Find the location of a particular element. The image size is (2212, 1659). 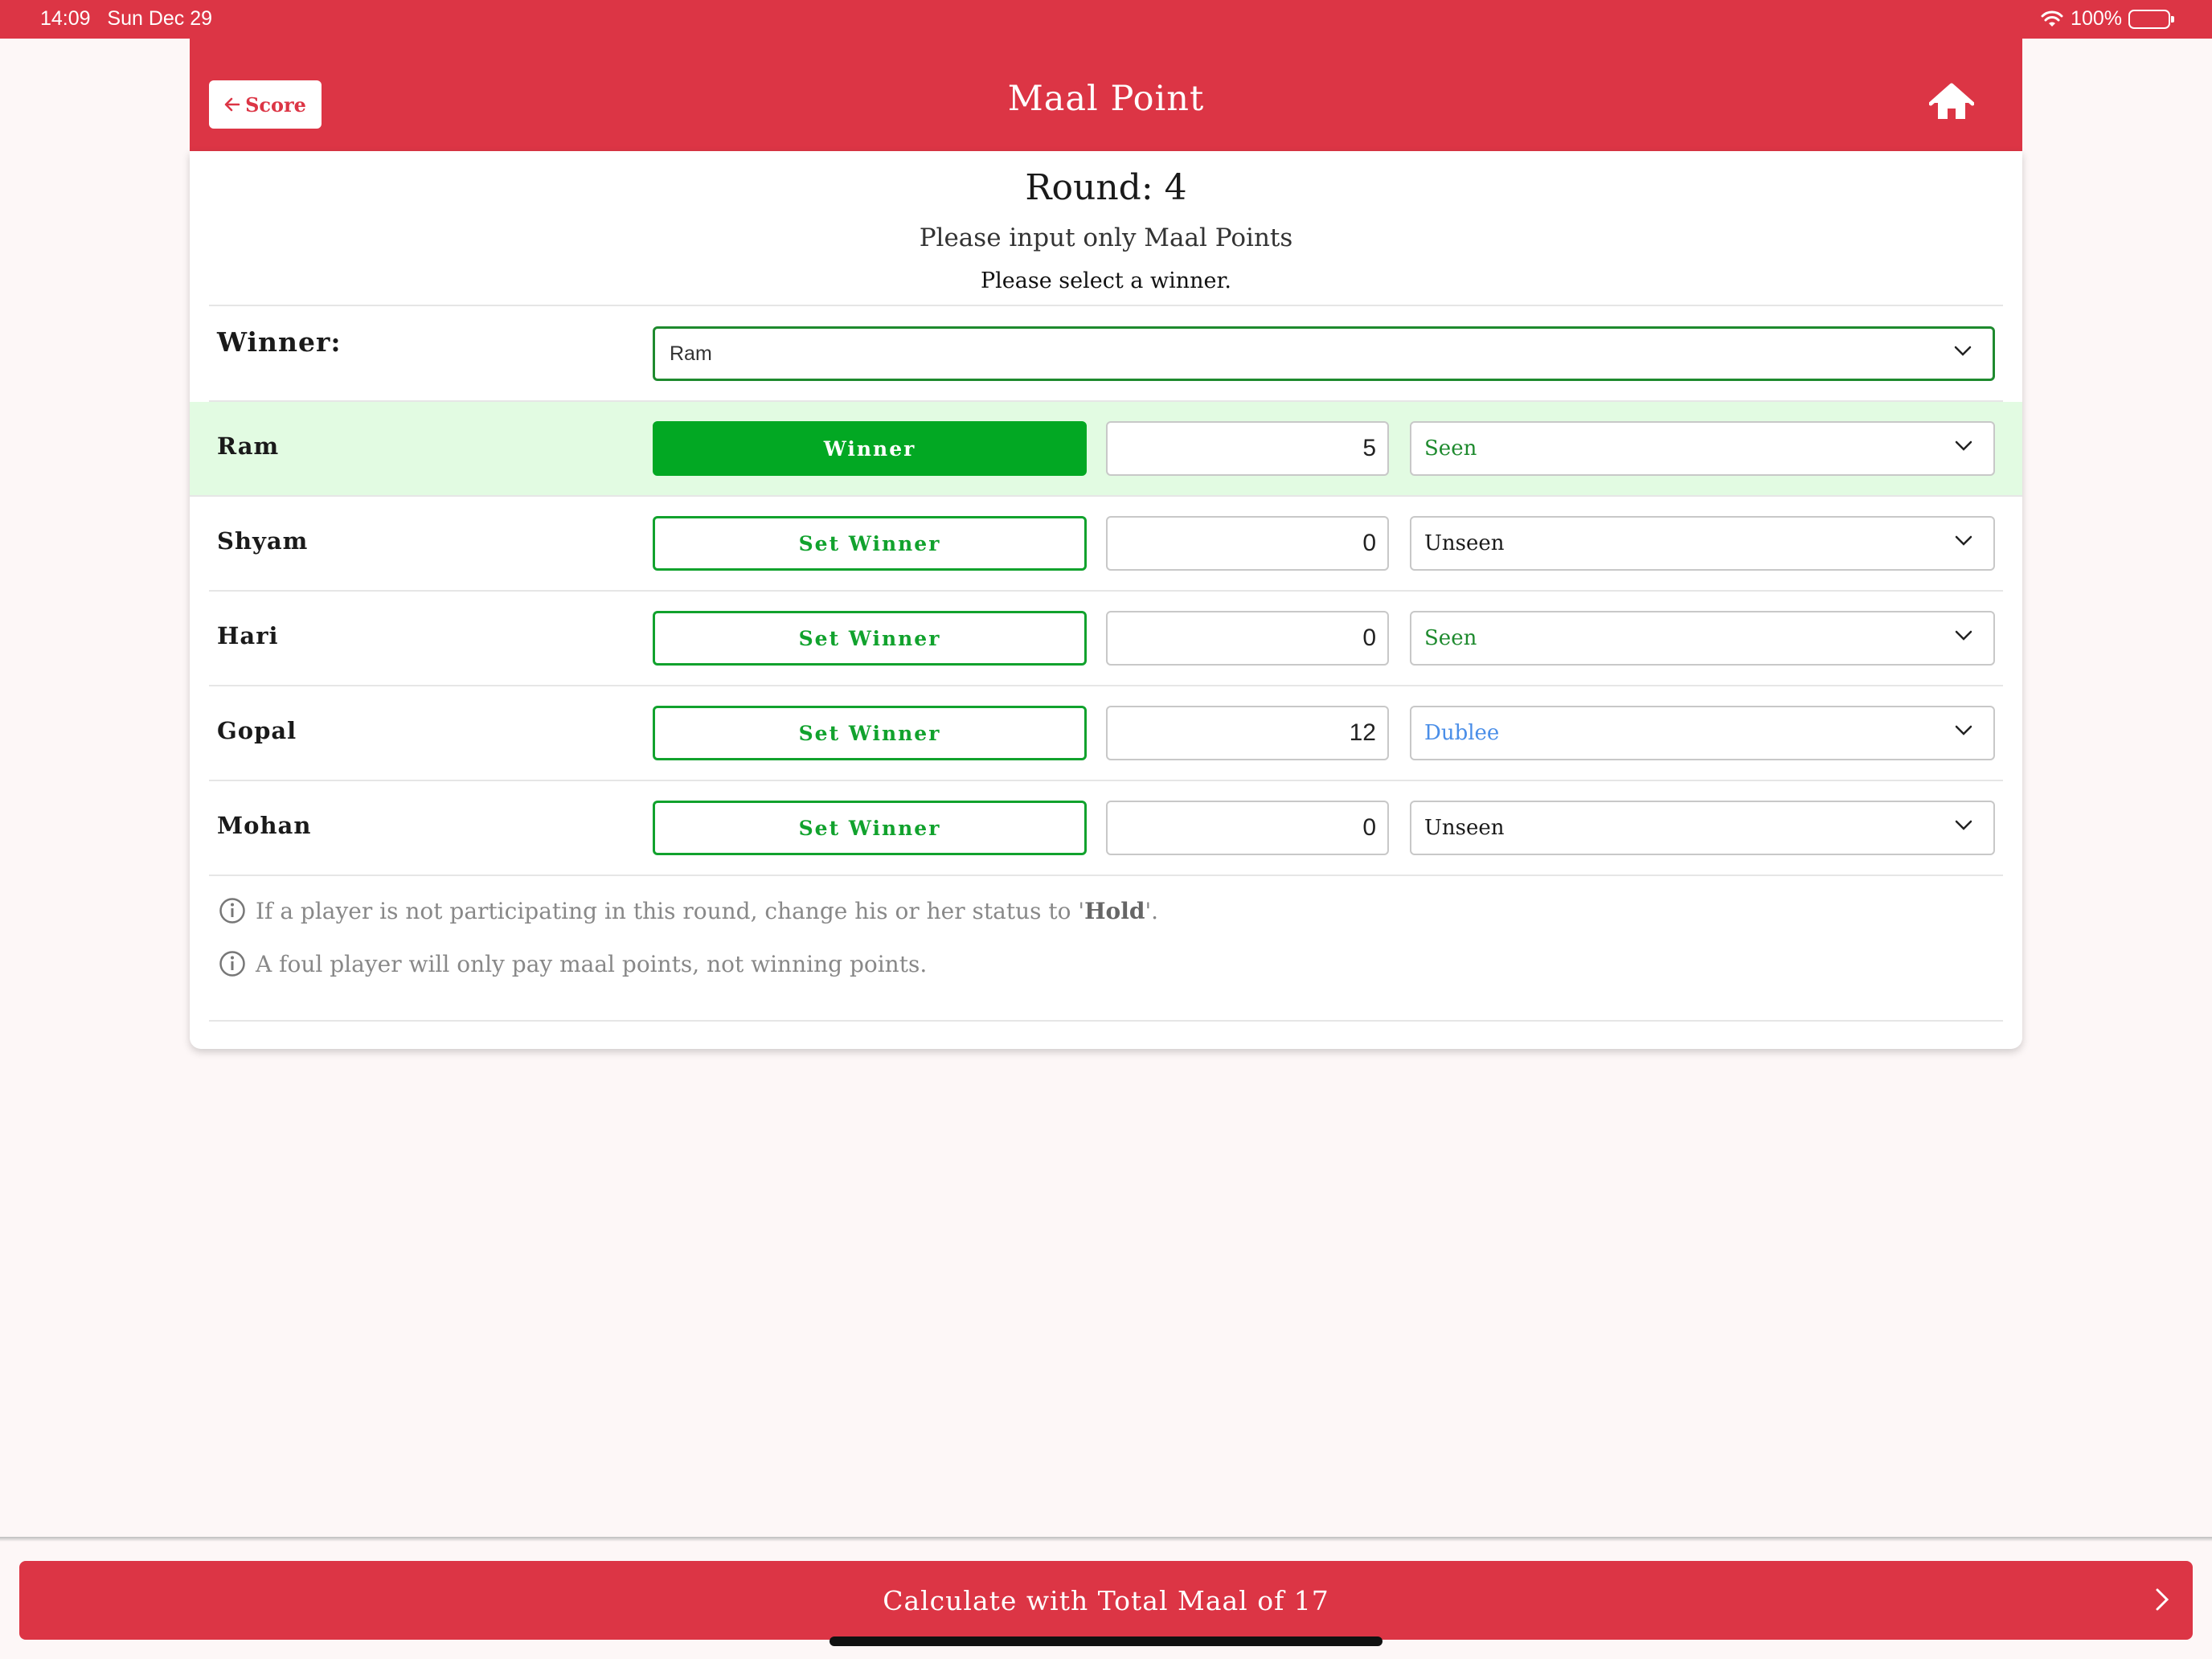

player-status-value: Dublee is located at coordinates (1462, 733).